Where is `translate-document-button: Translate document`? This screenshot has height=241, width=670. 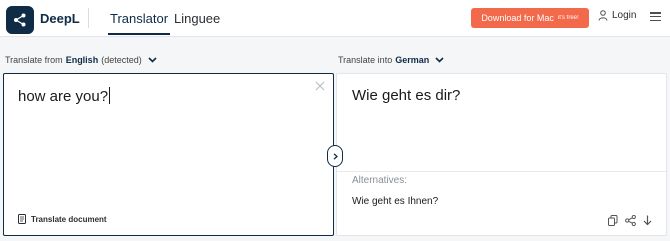
translate-document-button: Translate document is located at coordinates (62, 219).